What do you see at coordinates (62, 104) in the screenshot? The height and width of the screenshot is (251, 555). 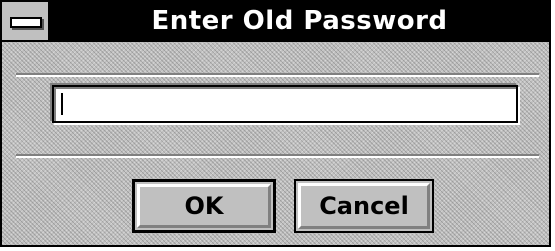 I see `text-caret` at bounding box center [62, 104].